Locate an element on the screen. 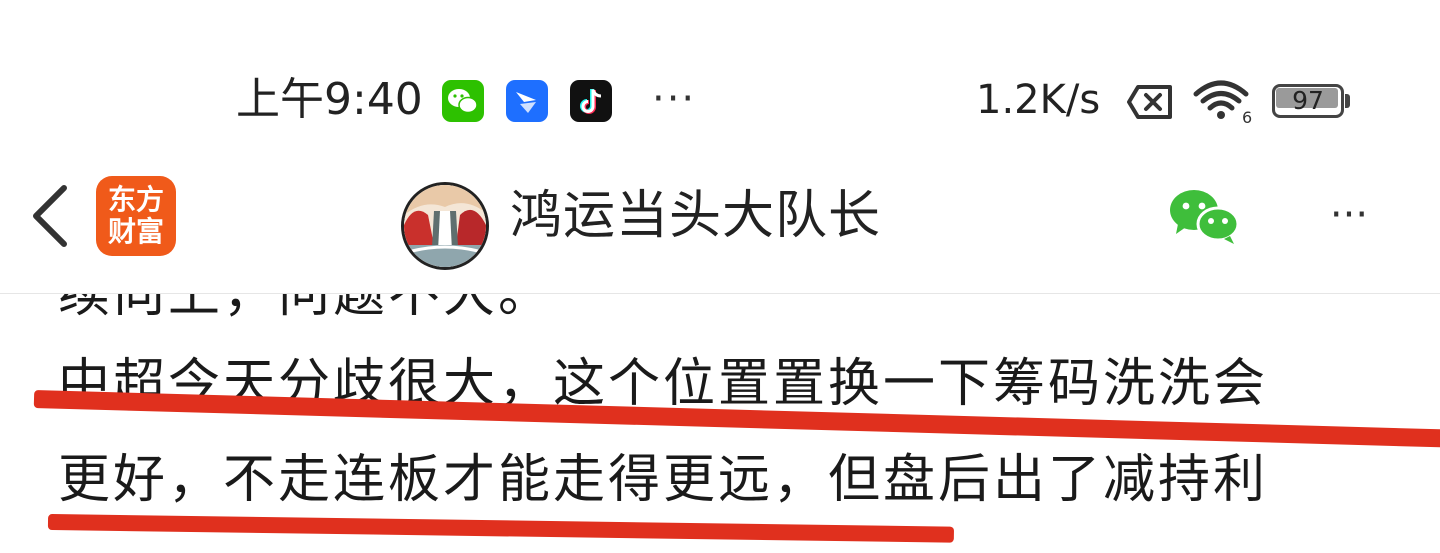 The height and width of the screenshot is (553, 1440). chevron-left-icon is located at coordinates (50, 216).